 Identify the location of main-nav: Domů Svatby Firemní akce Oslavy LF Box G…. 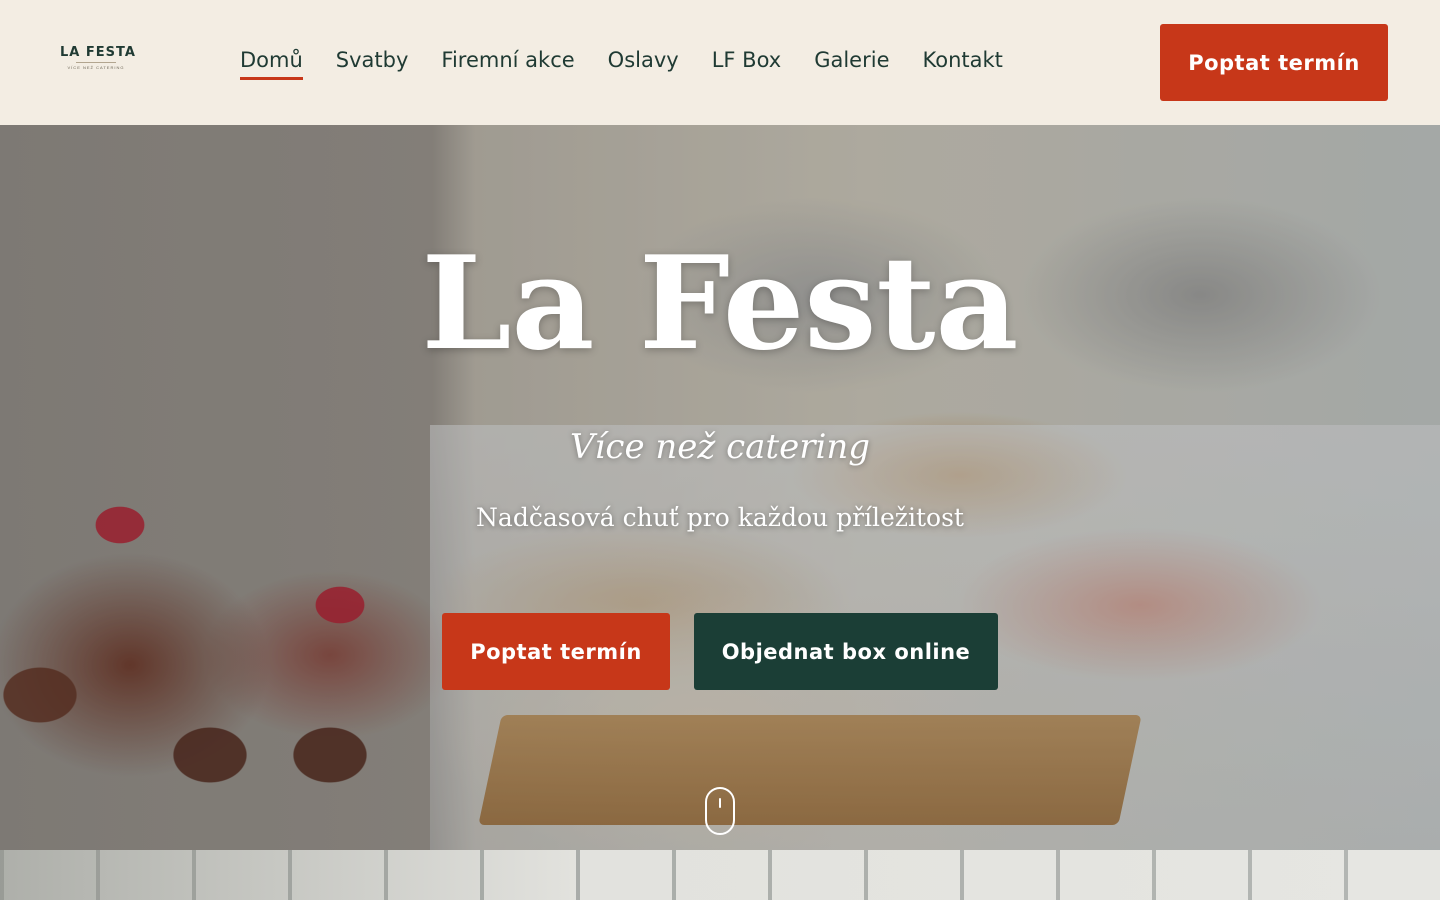
(638, 62).